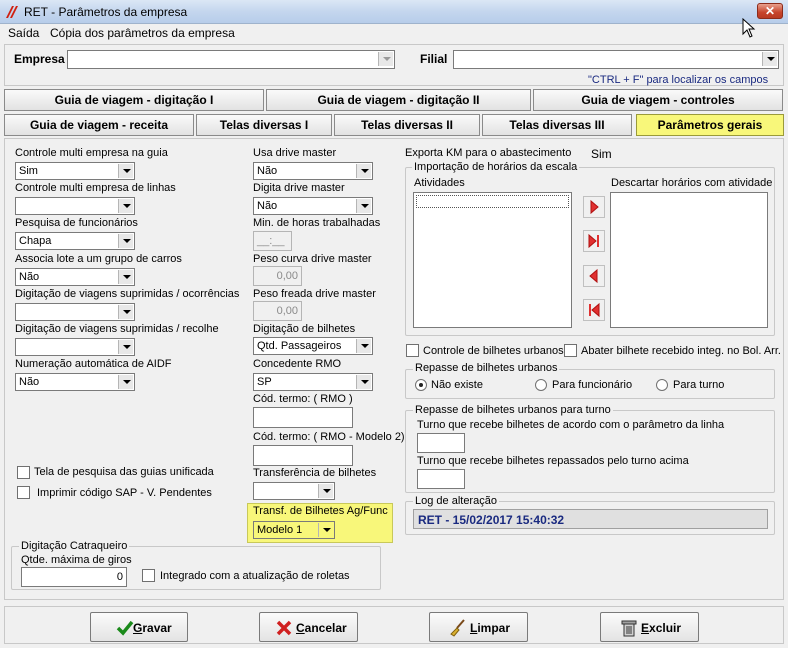 Image resolution: width=788 pixels, height=648 pixels. I want to click on controle-guia-select: Sim, so click(75, 171).